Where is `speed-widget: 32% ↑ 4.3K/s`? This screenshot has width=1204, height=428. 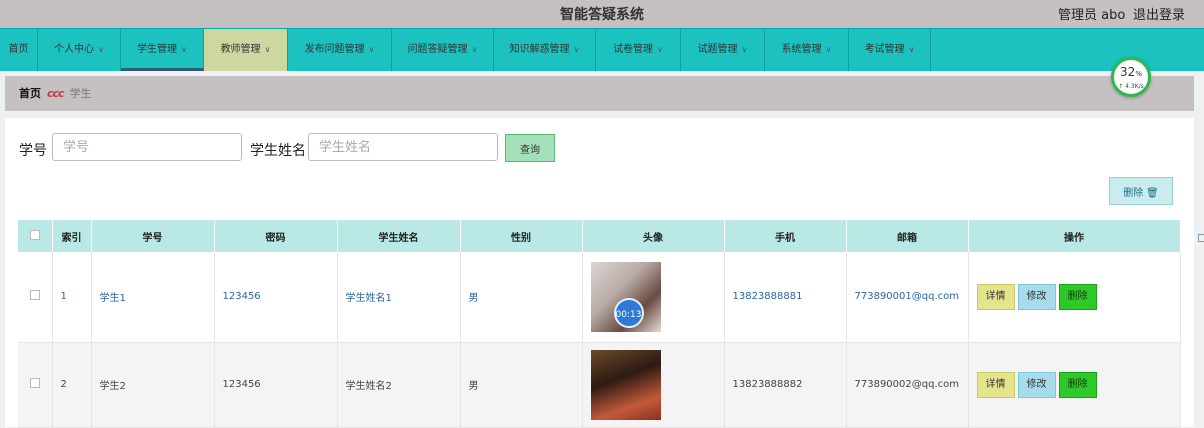 speed-widget: 32% ↑ 4.3K/s is located at coordinates (1131, 77).